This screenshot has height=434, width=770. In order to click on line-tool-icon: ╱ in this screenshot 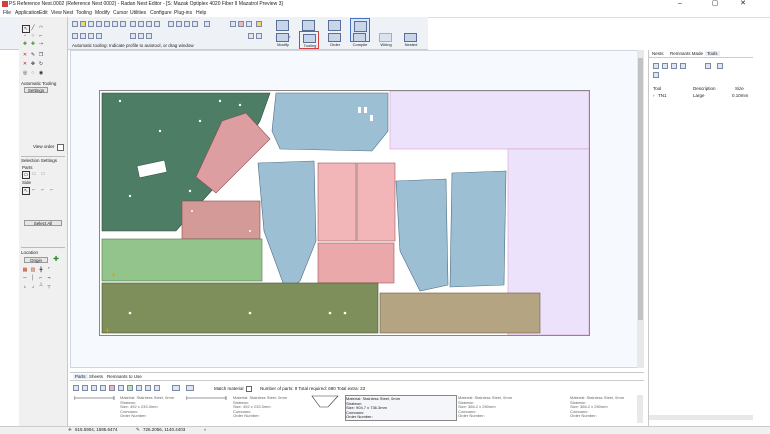, I will do `click(33, 28)`.